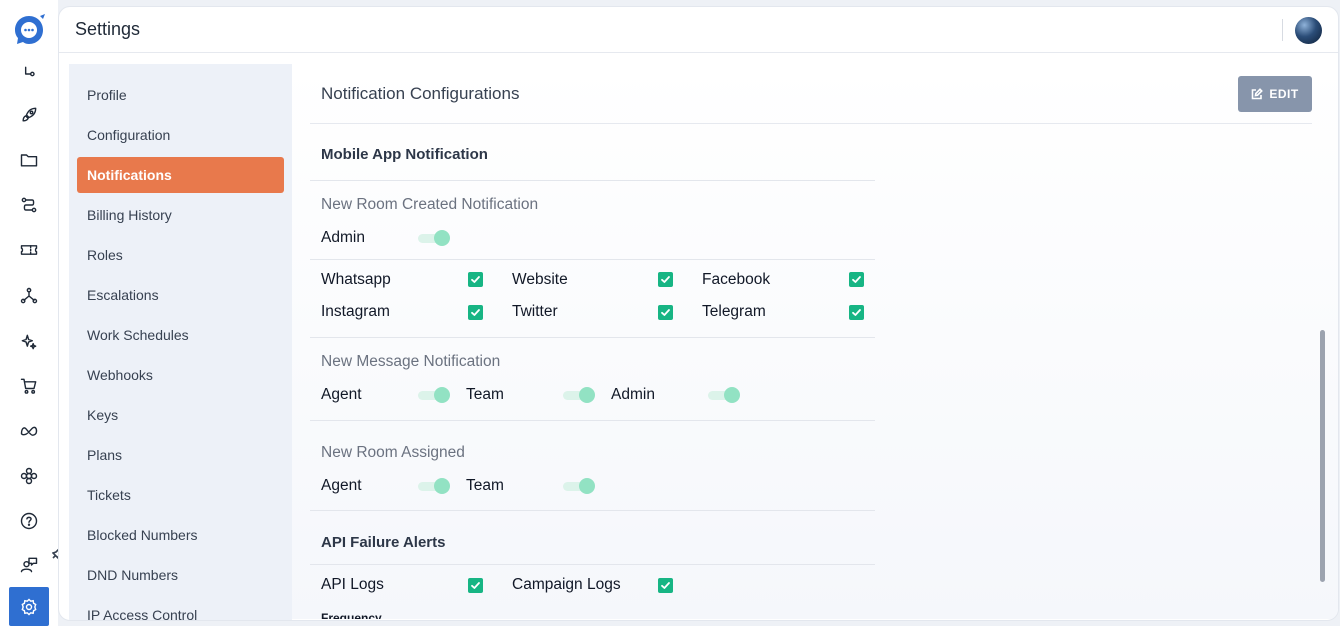  Describe the element at coordinates (105, 455) in the screenshot. I see `nav-item-label: Plans` at that location.